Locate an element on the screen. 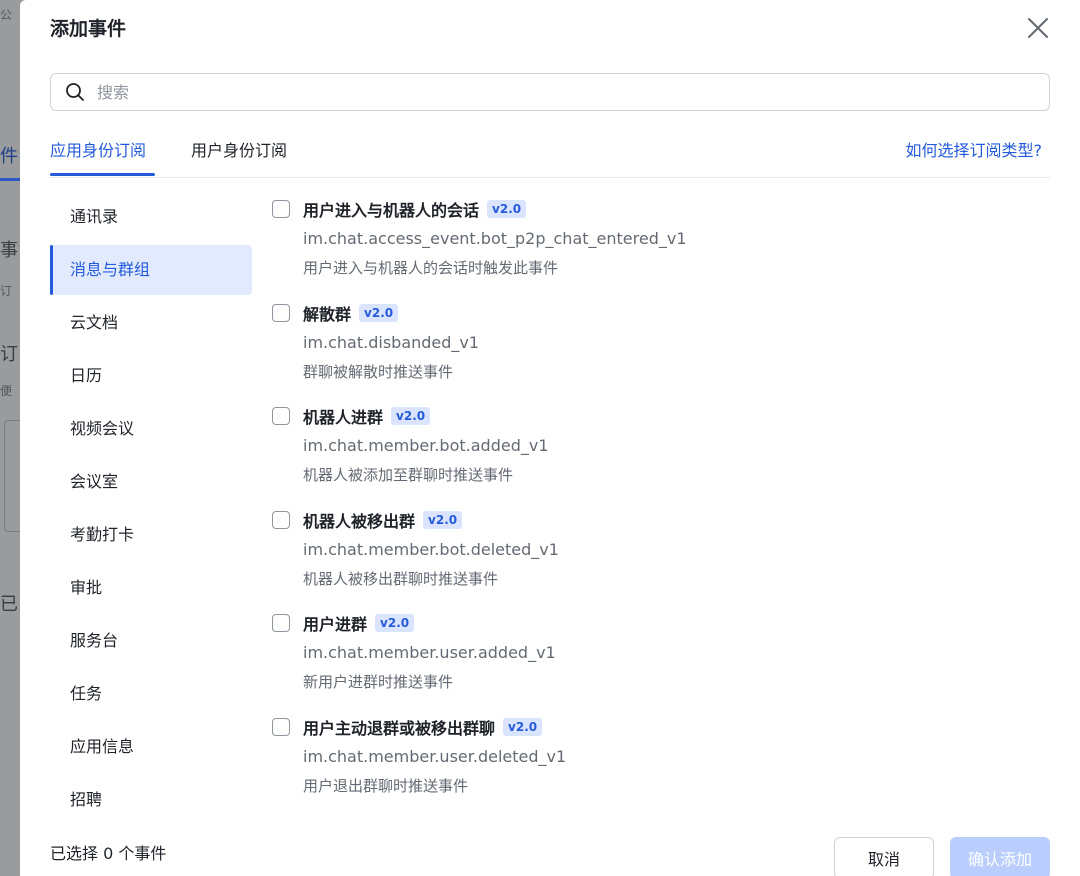 This screenshot has width=1080, height=876. sidebar-item-approval: 审批 is located at coordinates (151, 588).